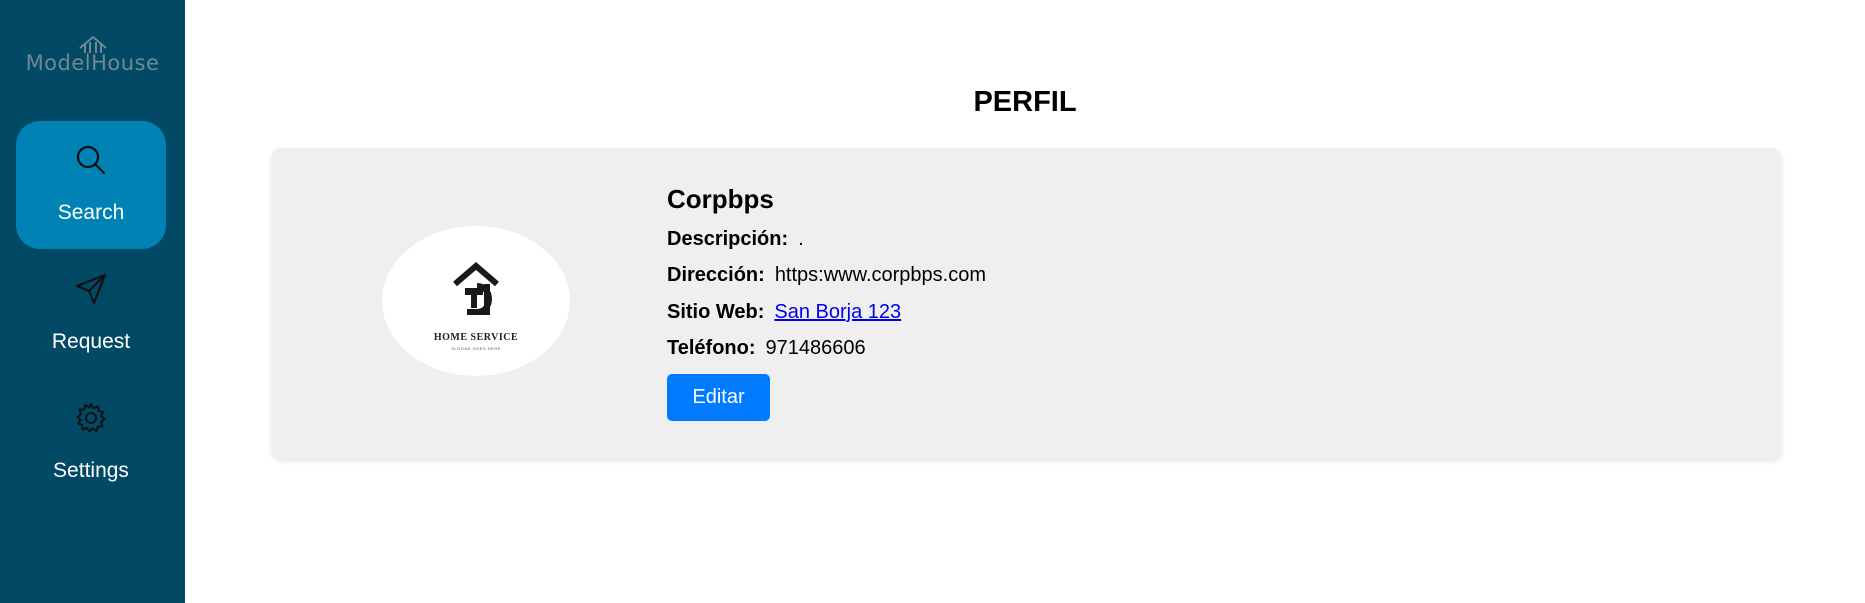 The width and height of the screenshot is (1865, 603). Describe the element at coordinates (91, 212) in the screenshot. I see `sidebar-item-label: Search` at that location.